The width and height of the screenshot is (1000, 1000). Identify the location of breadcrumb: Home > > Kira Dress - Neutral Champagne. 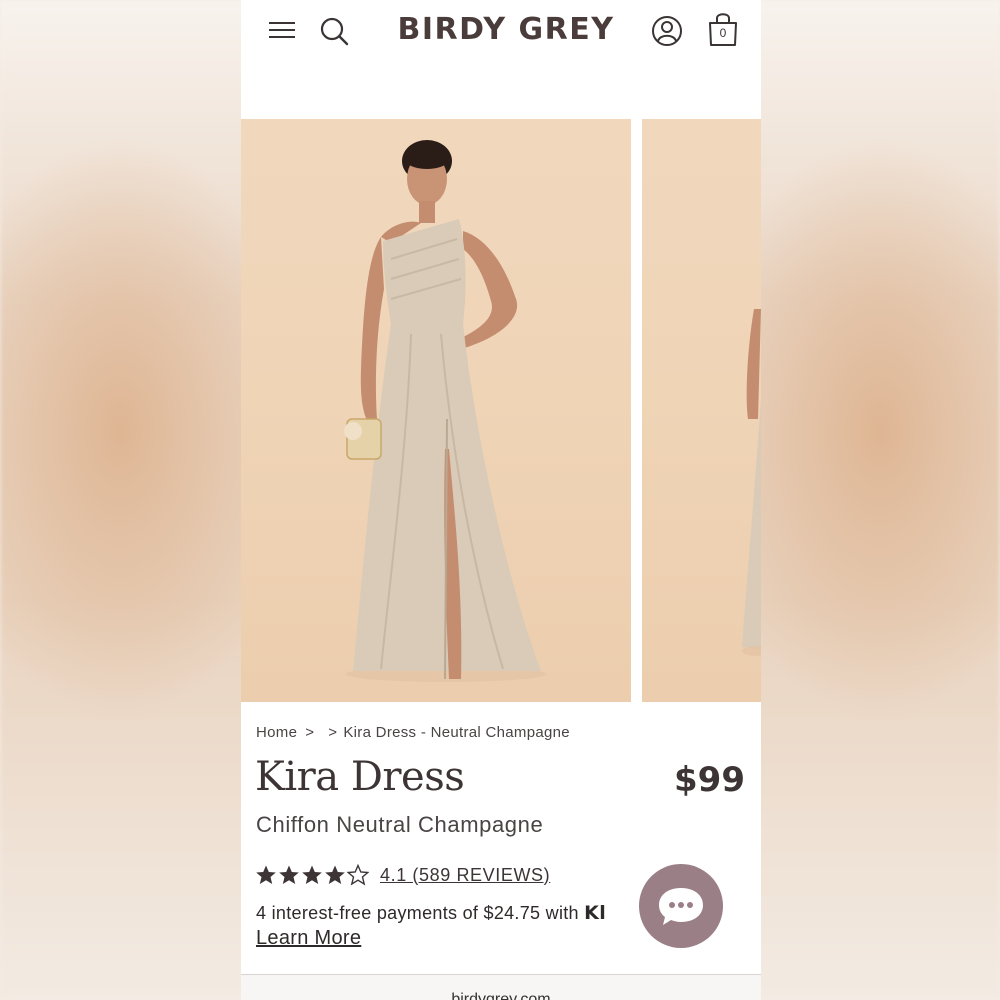
(413, 732).